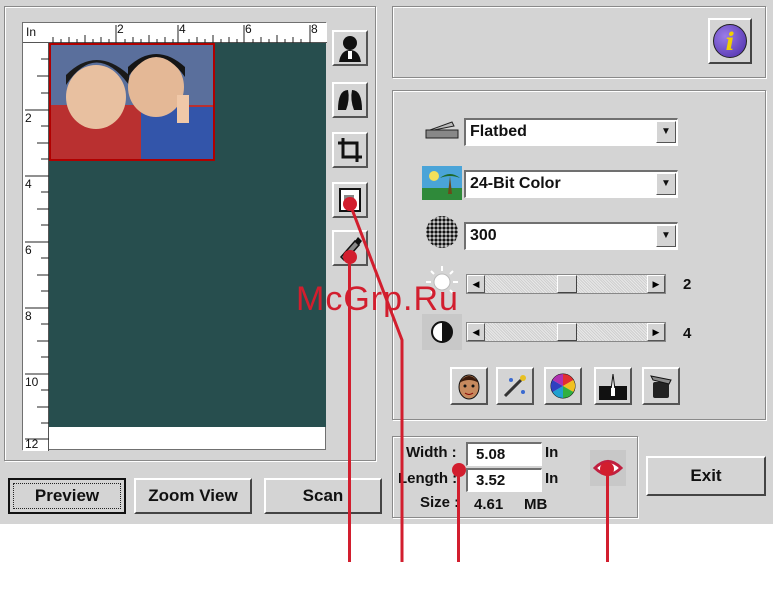 Image resolution: width=773 pixels, height=592 pixels. I want to click on color-wheel-icon, so click(563, 386).